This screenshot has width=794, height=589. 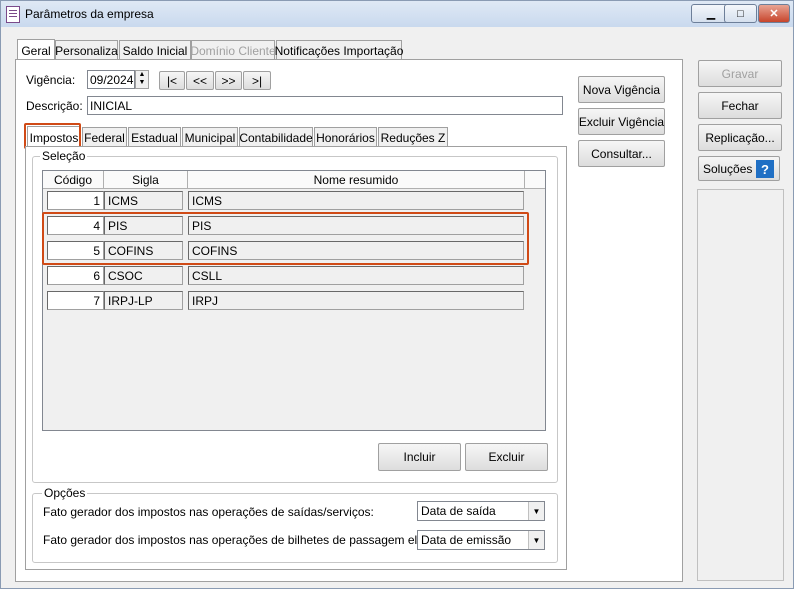 I want to click on subtab-reducoes-z: Reduções Z, so click(x=413, y=137).